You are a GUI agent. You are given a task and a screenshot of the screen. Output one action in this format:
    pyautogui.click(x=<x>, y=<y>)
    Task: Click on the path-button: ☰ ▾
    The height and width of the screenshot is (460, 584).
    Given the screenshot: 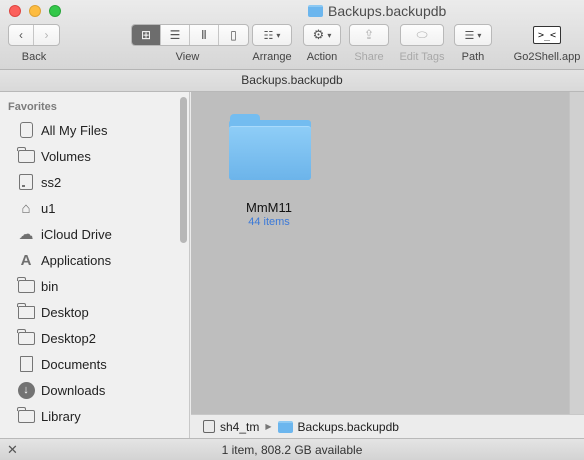 What is the action you would take?
    pyautogui.click(x=473, y=35)
    